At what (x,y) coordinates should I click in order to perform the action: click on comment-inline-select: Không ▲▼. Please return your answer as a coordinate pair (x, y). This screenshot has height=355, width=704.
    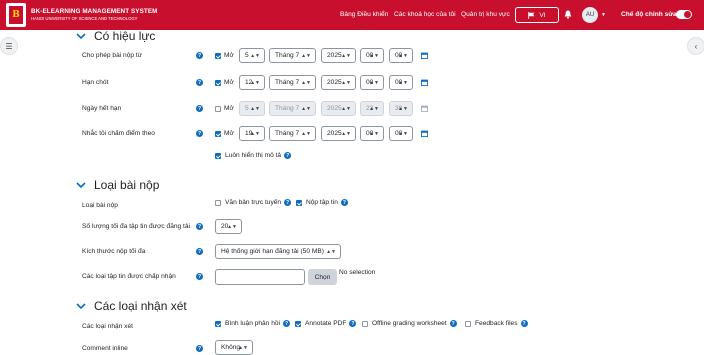
    Looking at the image, I should click on (234, 347).